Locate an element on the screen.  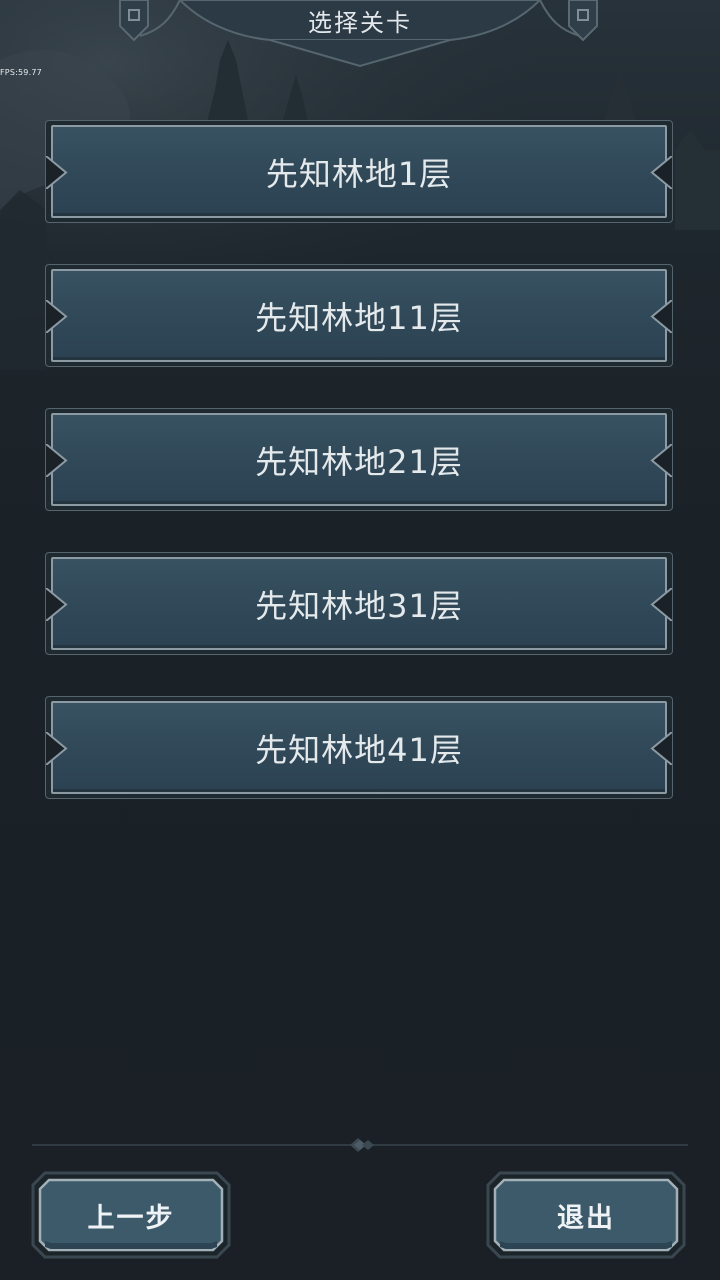
level-button-label: 先知林地31层 is located at coordinates (359, 605).